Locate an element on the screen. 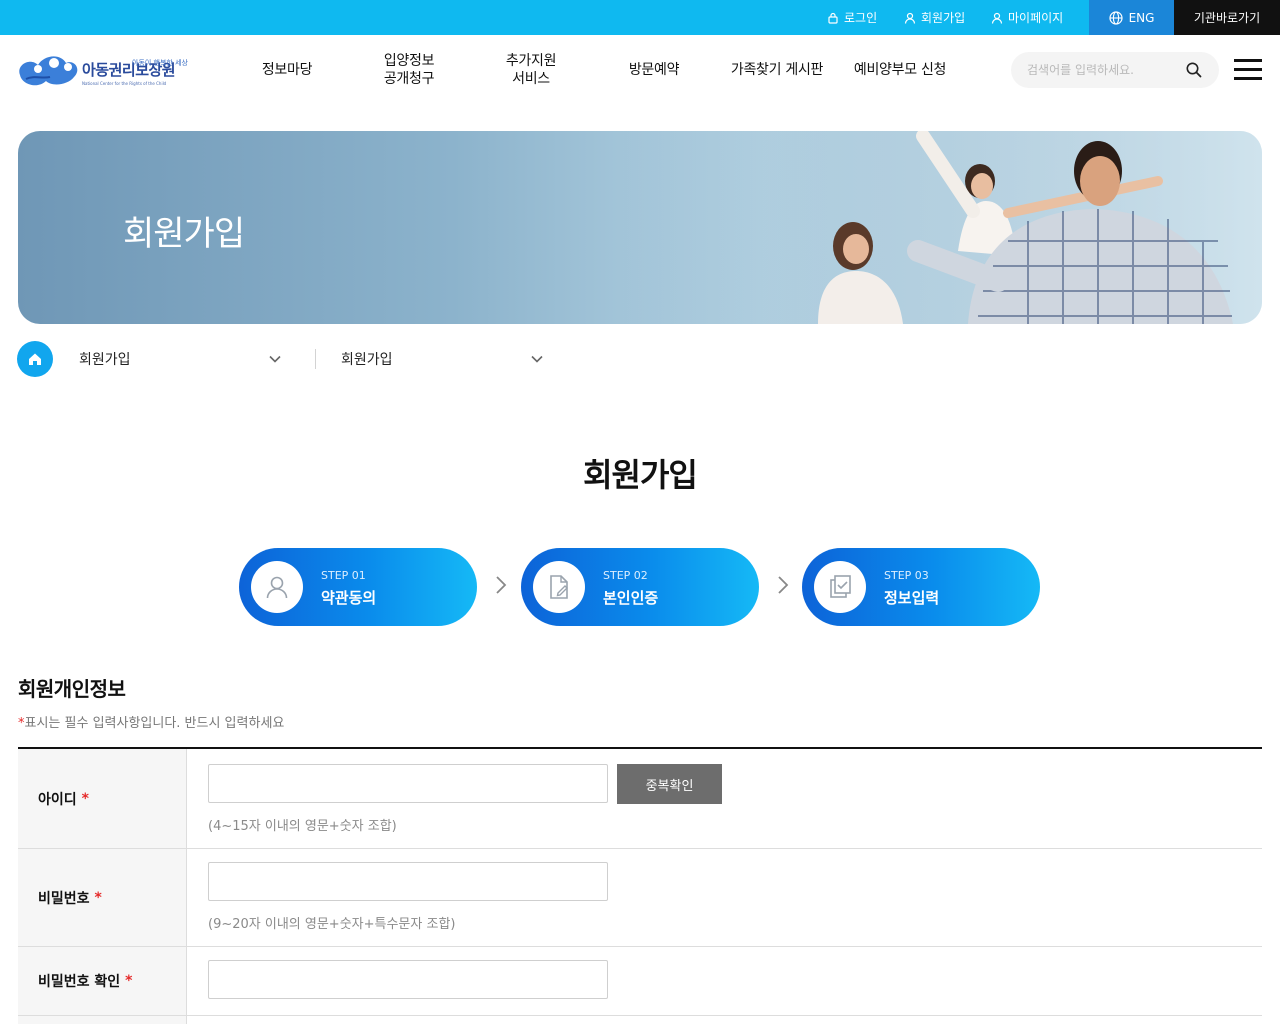  nav-item-label-line2: 서비스 is located at coordinates (531, 79).